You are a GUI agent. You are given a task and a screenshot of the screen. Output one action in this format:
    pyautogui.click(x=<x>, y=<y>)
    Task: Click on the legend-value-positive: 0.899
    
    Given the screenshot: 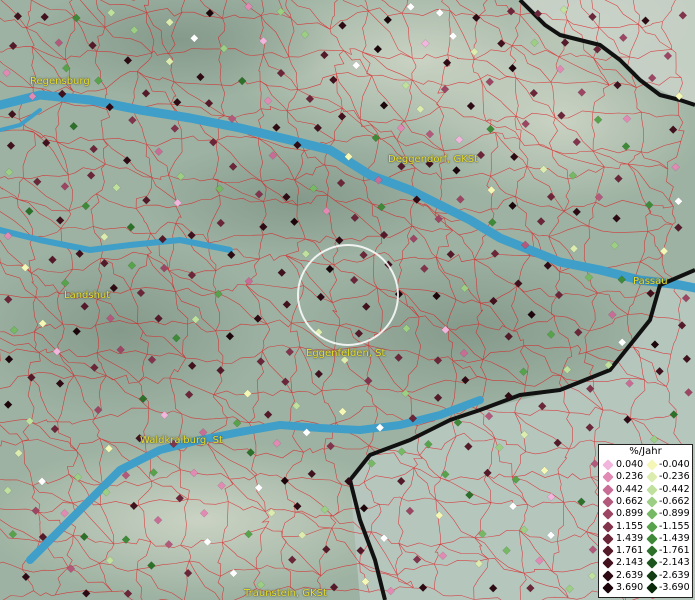 What is the action you would take?
    pyautogui.click(x=630, y=514)
    